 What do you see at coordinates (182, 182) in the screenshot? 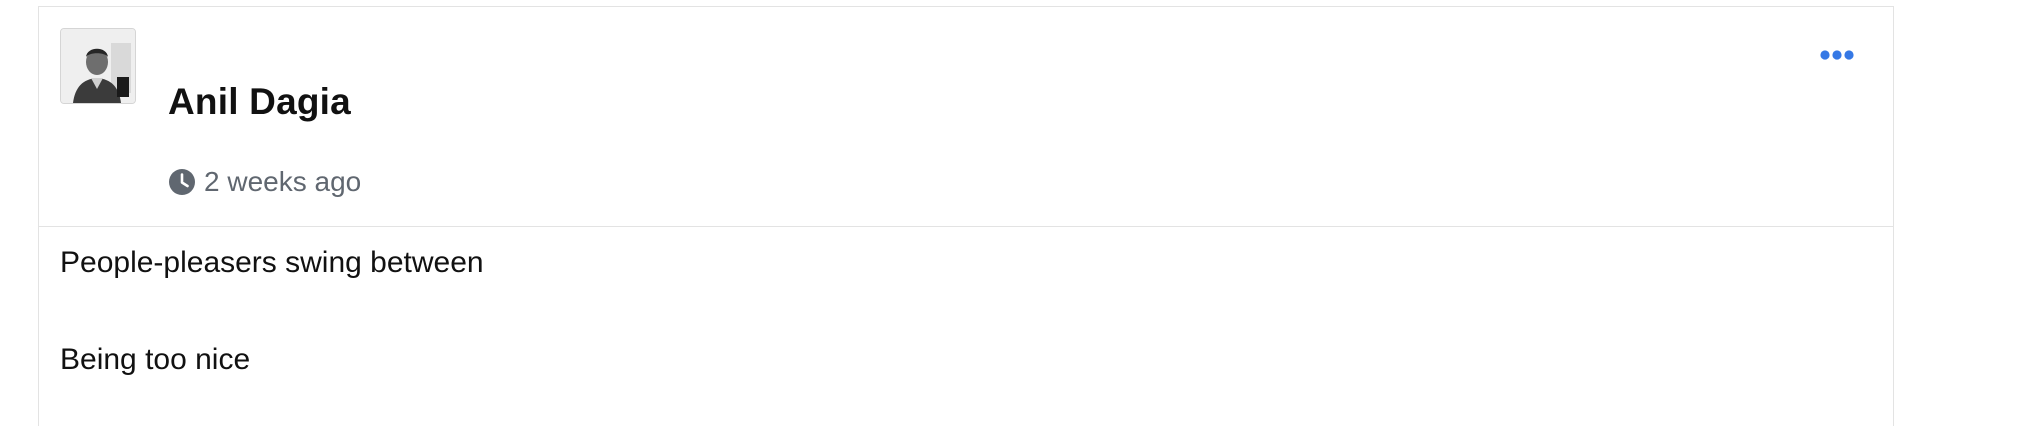
I see `clock-icon` at bounding box center [182, 182].